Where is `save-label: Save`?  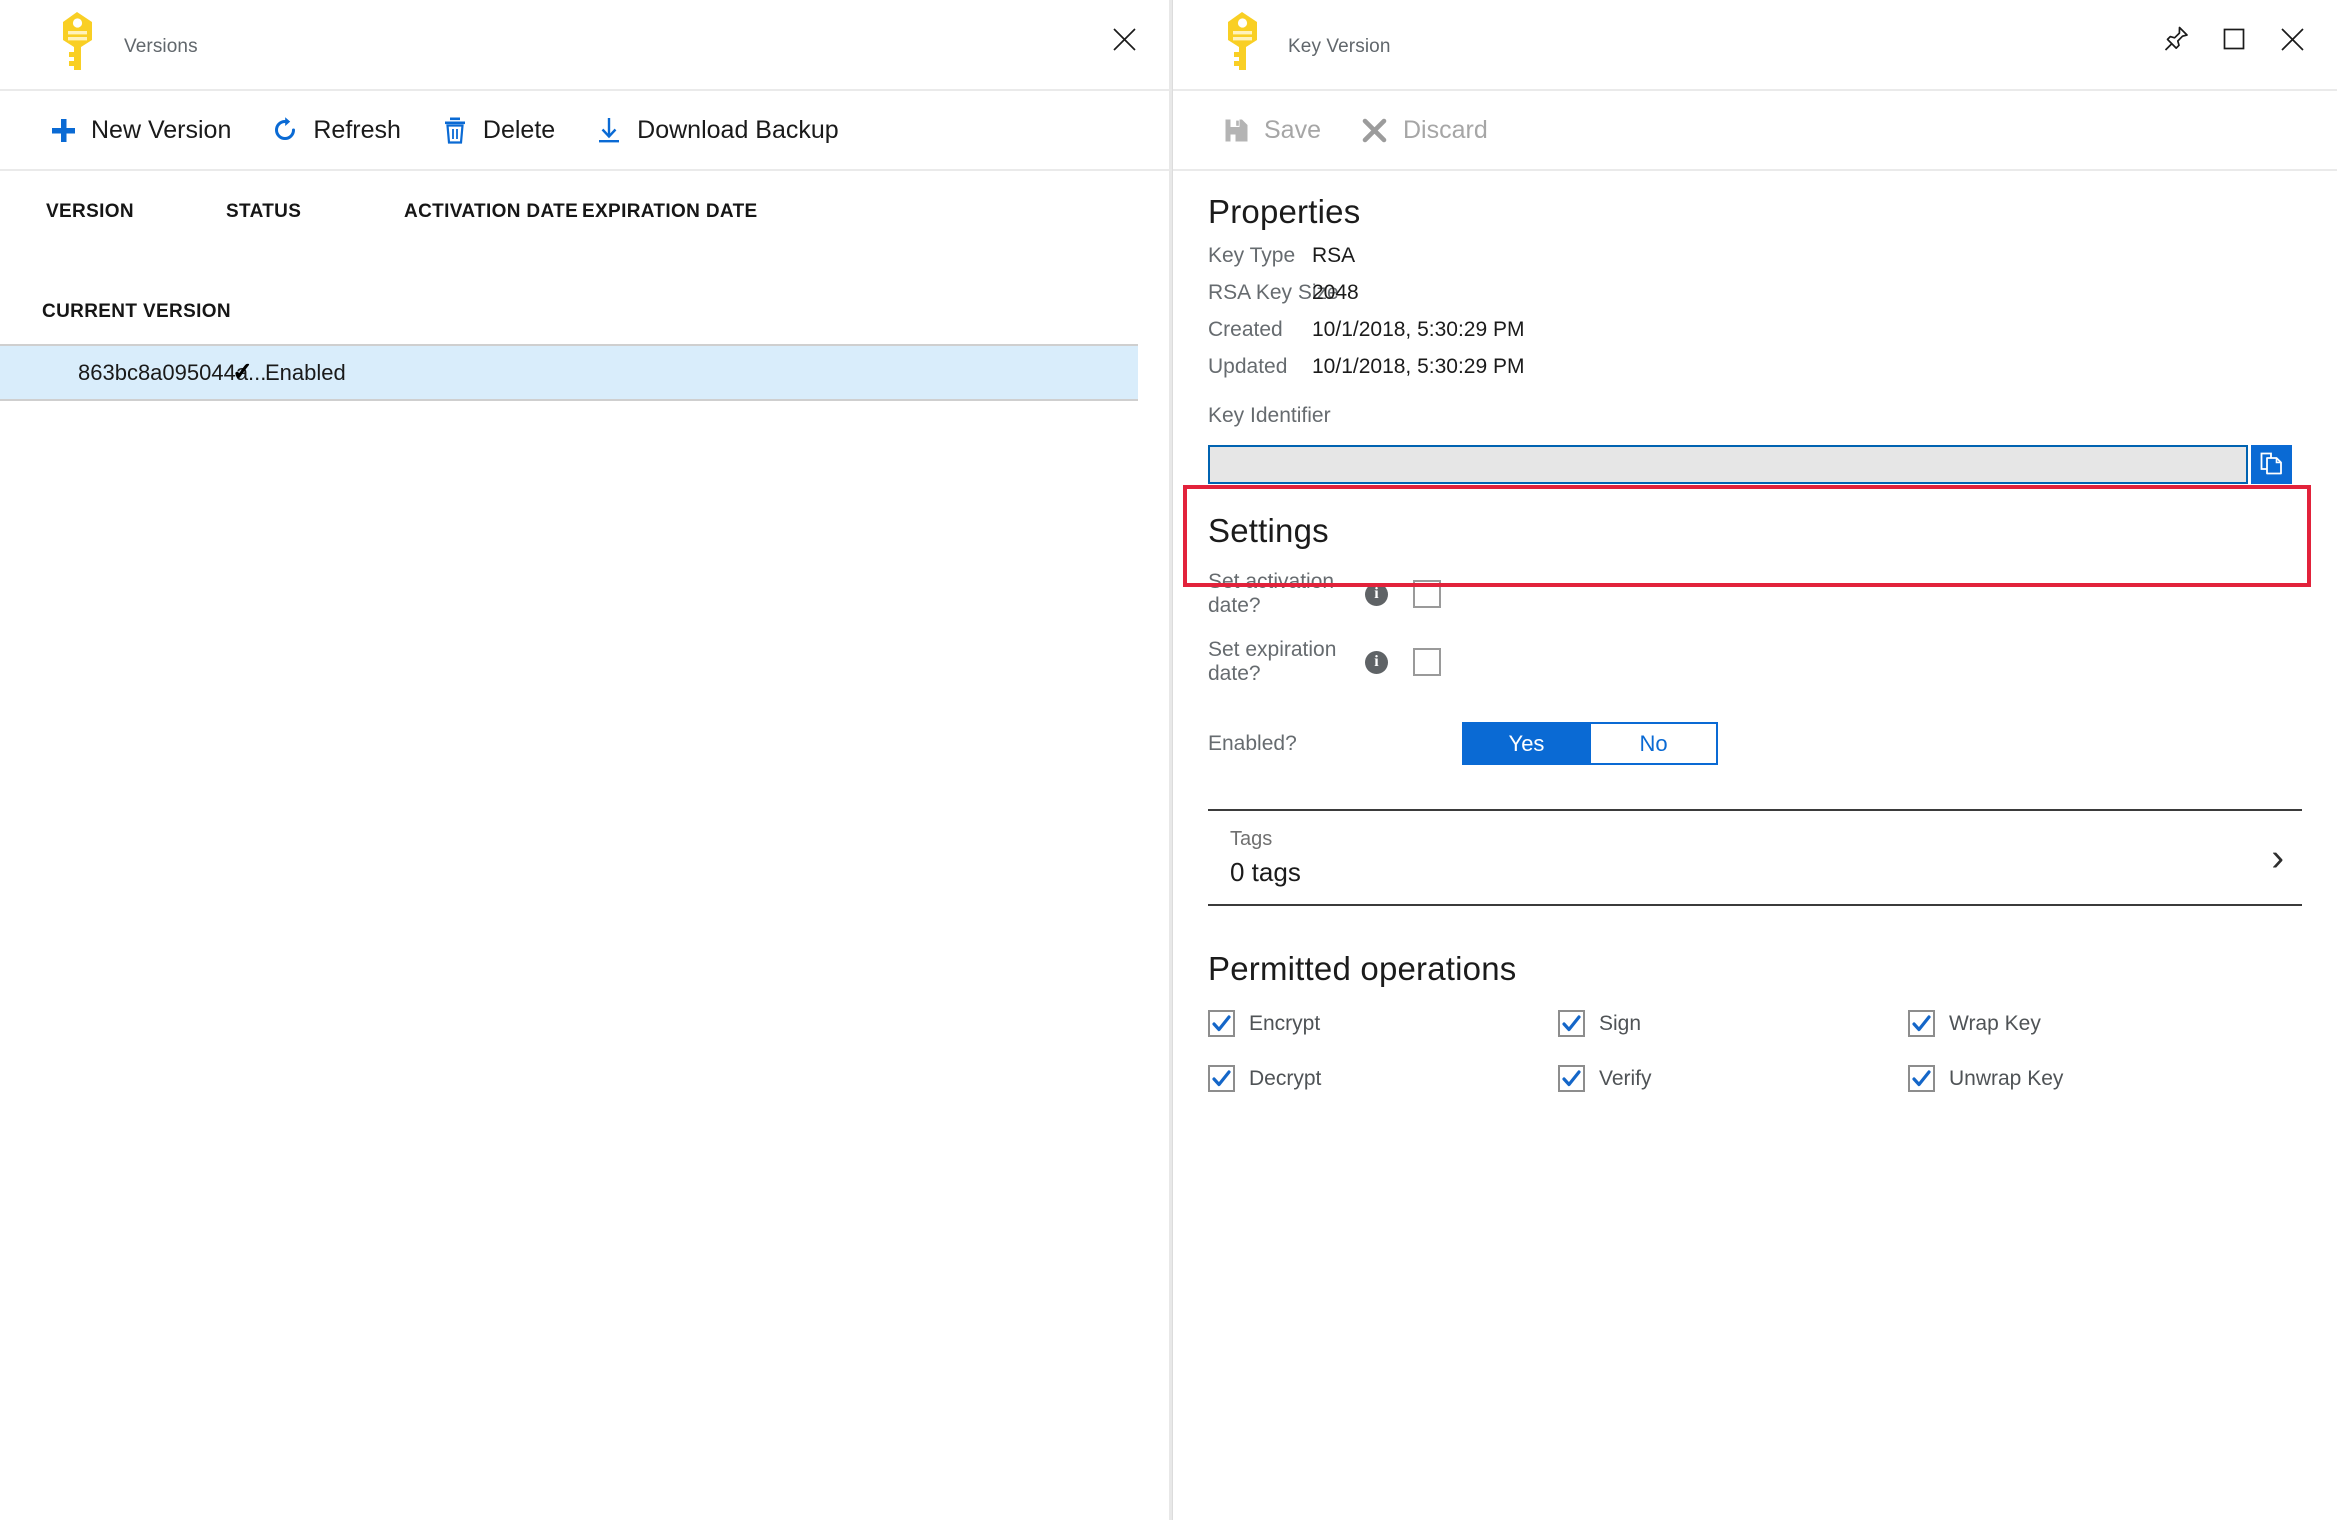 save-label: Save is located at coordinates (1292, 129).